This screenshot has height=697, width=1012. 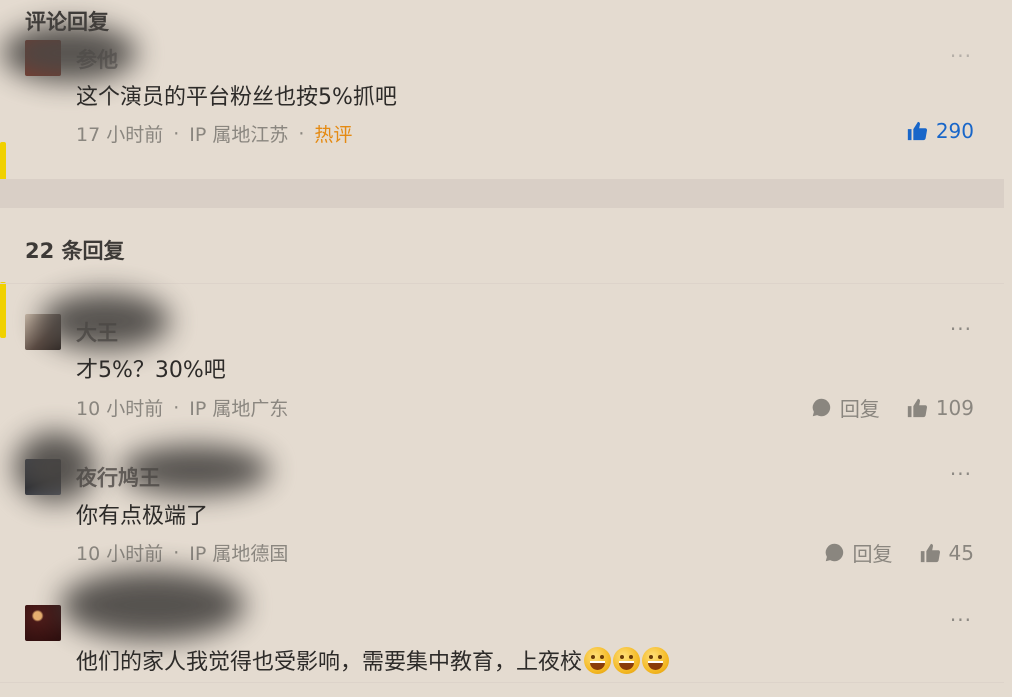 What do you see at coordinates (142, 516) in the screenshot?
I see `comment-content: 你有点极端了` at bounding box center [142, 516].